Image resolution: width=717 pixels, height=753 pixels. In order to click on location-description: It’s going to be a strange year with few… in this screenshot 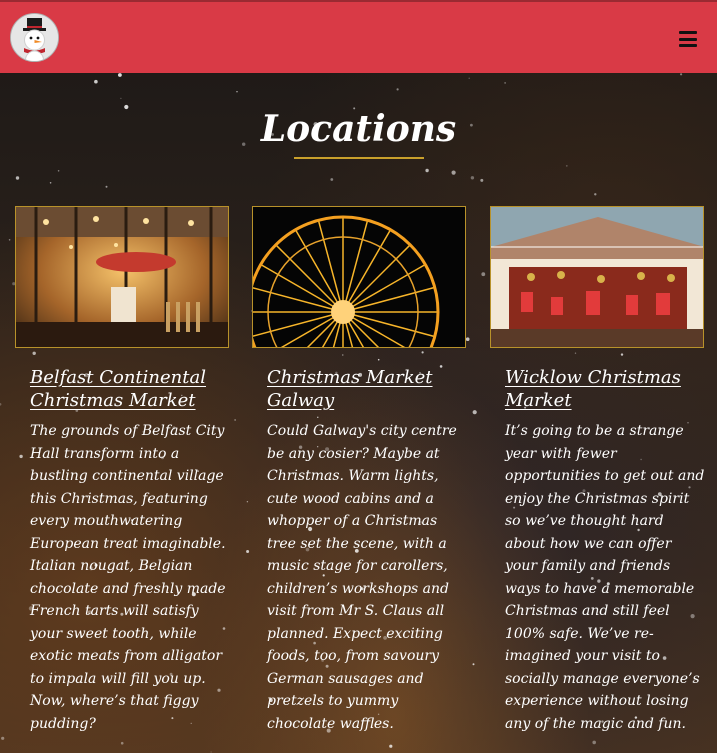, I will do `click(605, 577)`.